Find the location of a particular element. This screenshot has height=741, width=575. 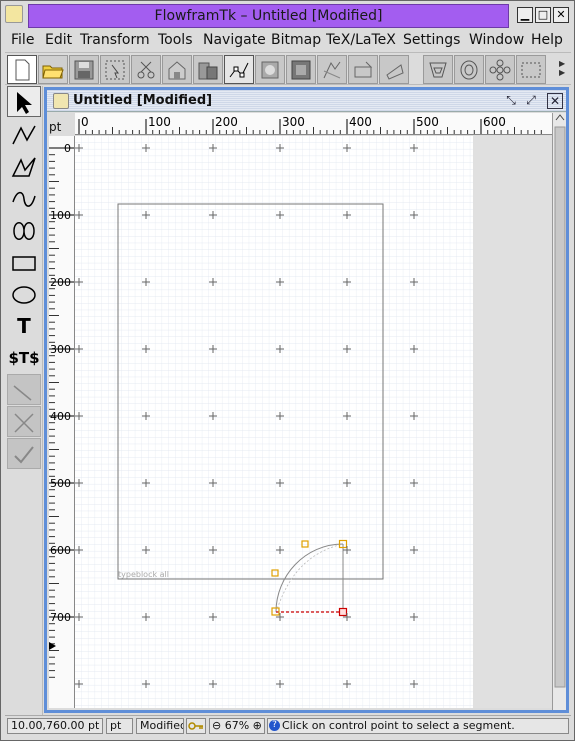

new-file-icon is located at coordinates (22, 70).